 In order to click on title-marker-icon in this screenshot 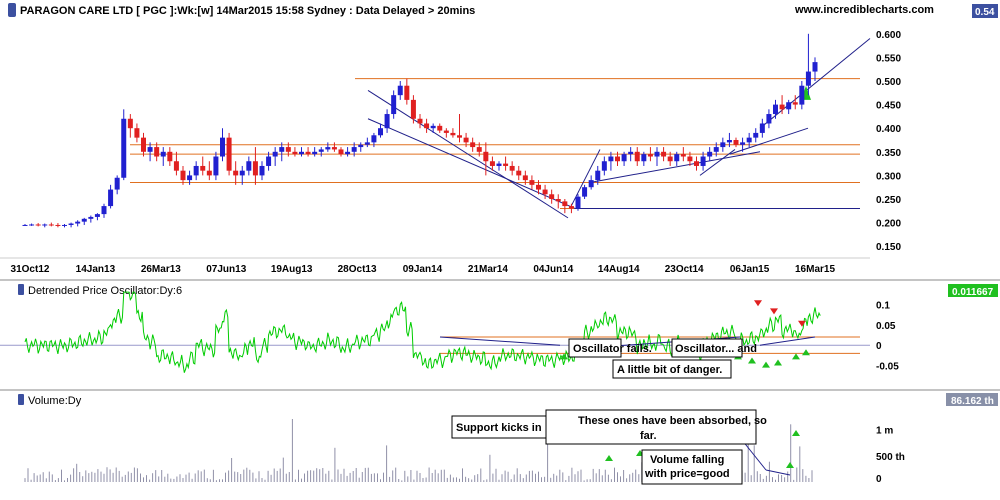, I will do `click(12, 10)`.